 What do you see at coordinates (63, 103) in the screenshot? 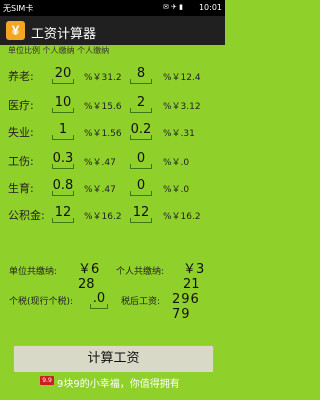
I see `unit-rate-field: 10` at bounding box center [63, 103].